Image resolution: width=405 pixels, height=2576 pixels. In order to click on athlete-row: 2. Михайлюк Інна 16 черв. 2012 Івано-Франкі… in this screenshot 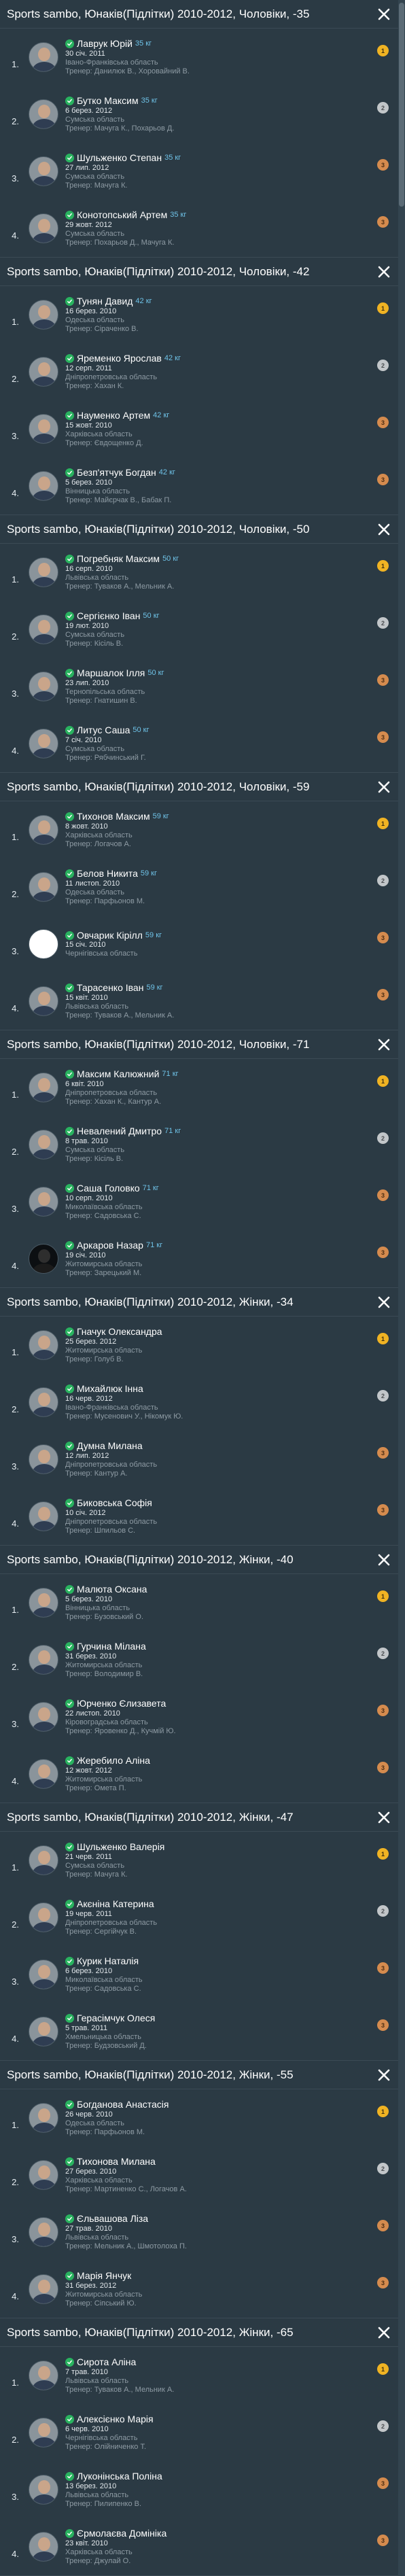, I will do `click(199, 1402)`.